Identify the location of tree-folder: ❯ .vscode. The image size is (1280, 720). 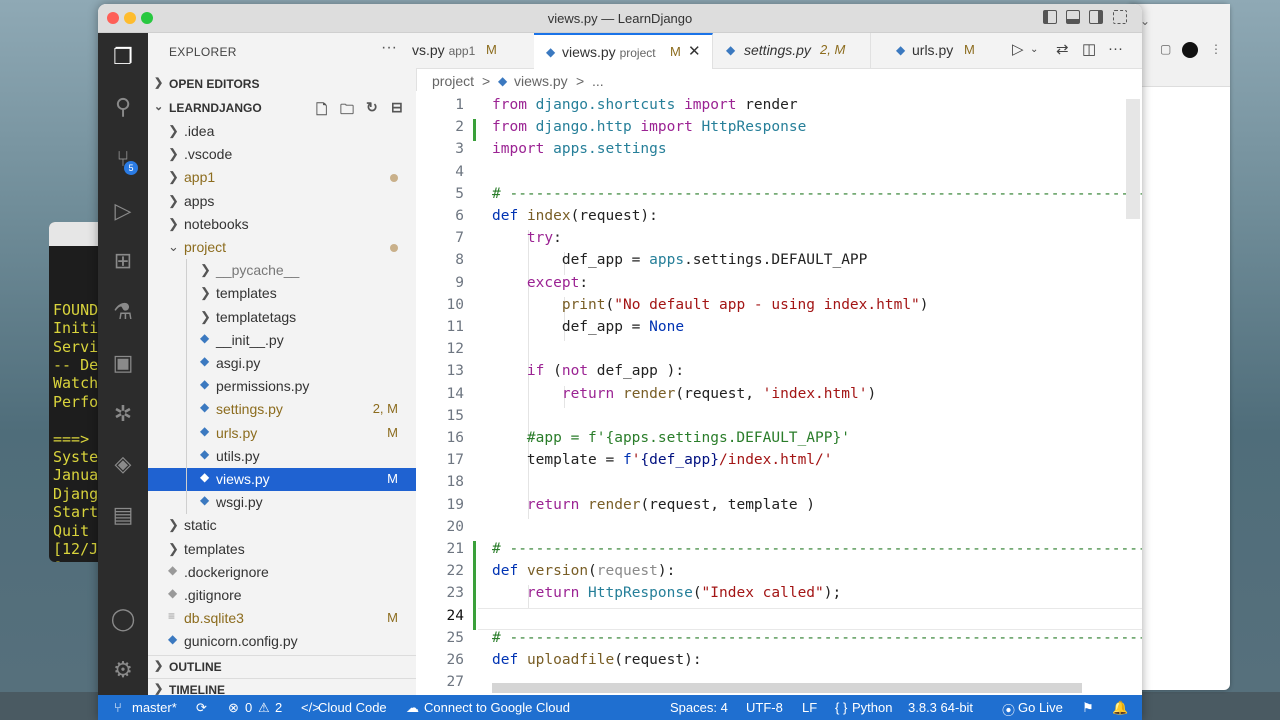
(282, 154).